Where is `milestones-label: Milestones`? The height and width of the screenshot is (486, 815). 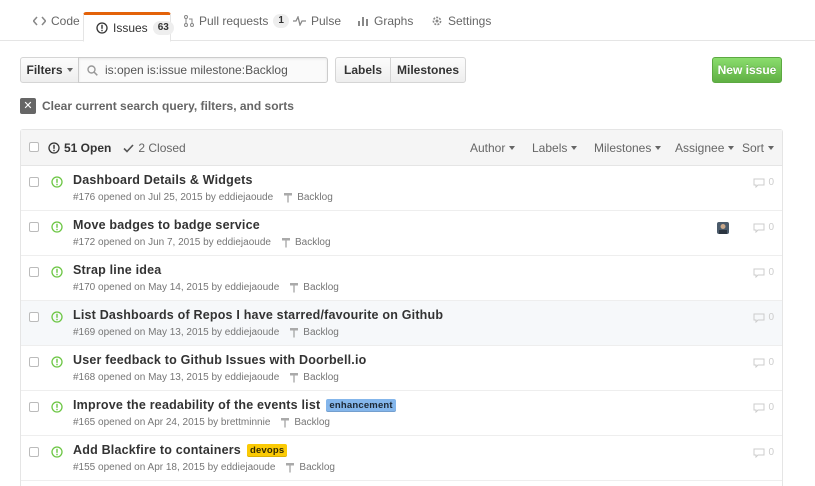
milestones-label: Milestones is located at coordinates (427, 70).